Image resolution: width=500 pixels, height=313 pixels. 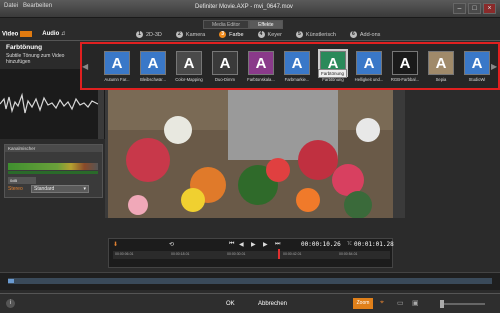 What do you see at coordinates (22, 180) in the screenshot?
I see `level-value: 0dB` at bounding box center [22, 180].